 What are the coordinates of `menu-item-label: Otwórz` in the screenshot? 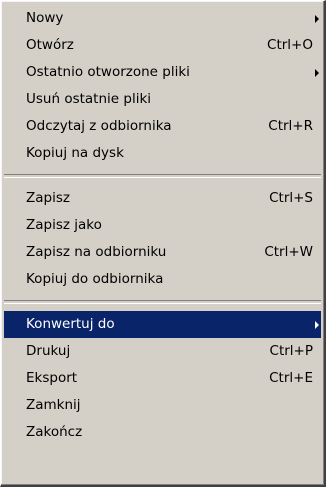 It's located at (50, 45).